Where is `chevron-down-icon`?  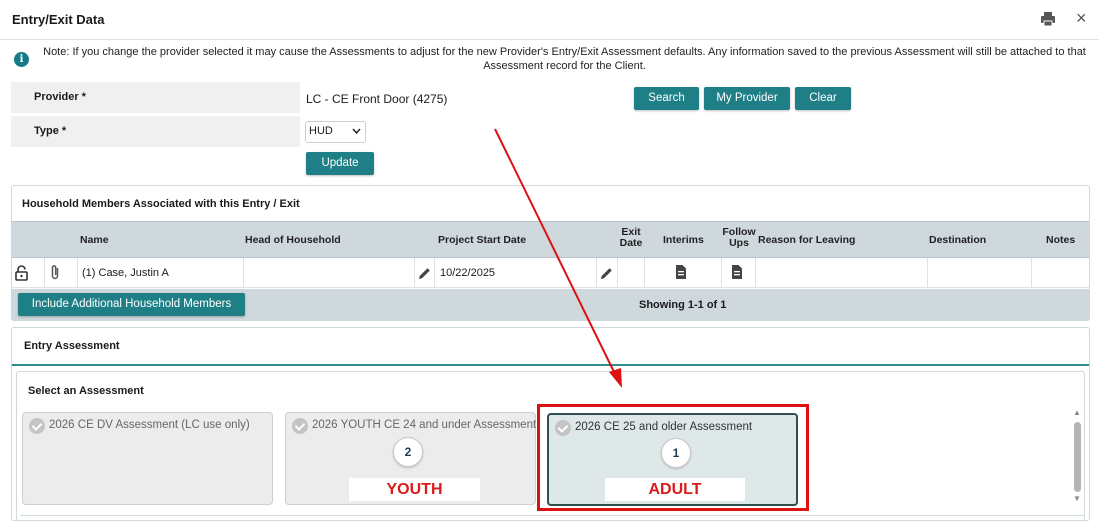
chevron-down-icon is located at coordinates (356, 131).